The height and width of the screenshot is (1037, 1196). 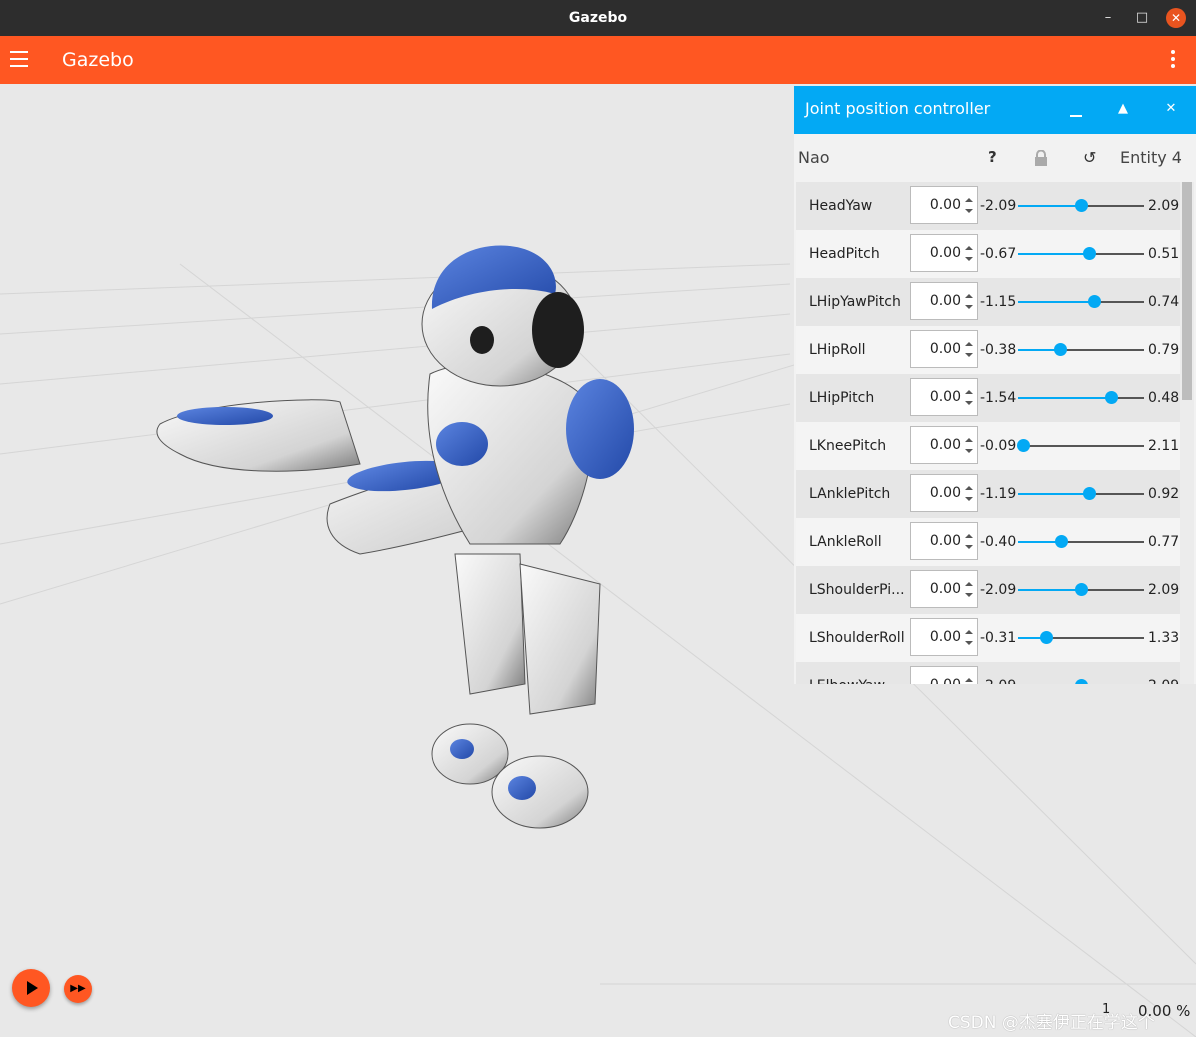 What do you see at coordinates (992, 157) in the screenshot?
I see `help-icon: ?` at bounding box center [992, 157].